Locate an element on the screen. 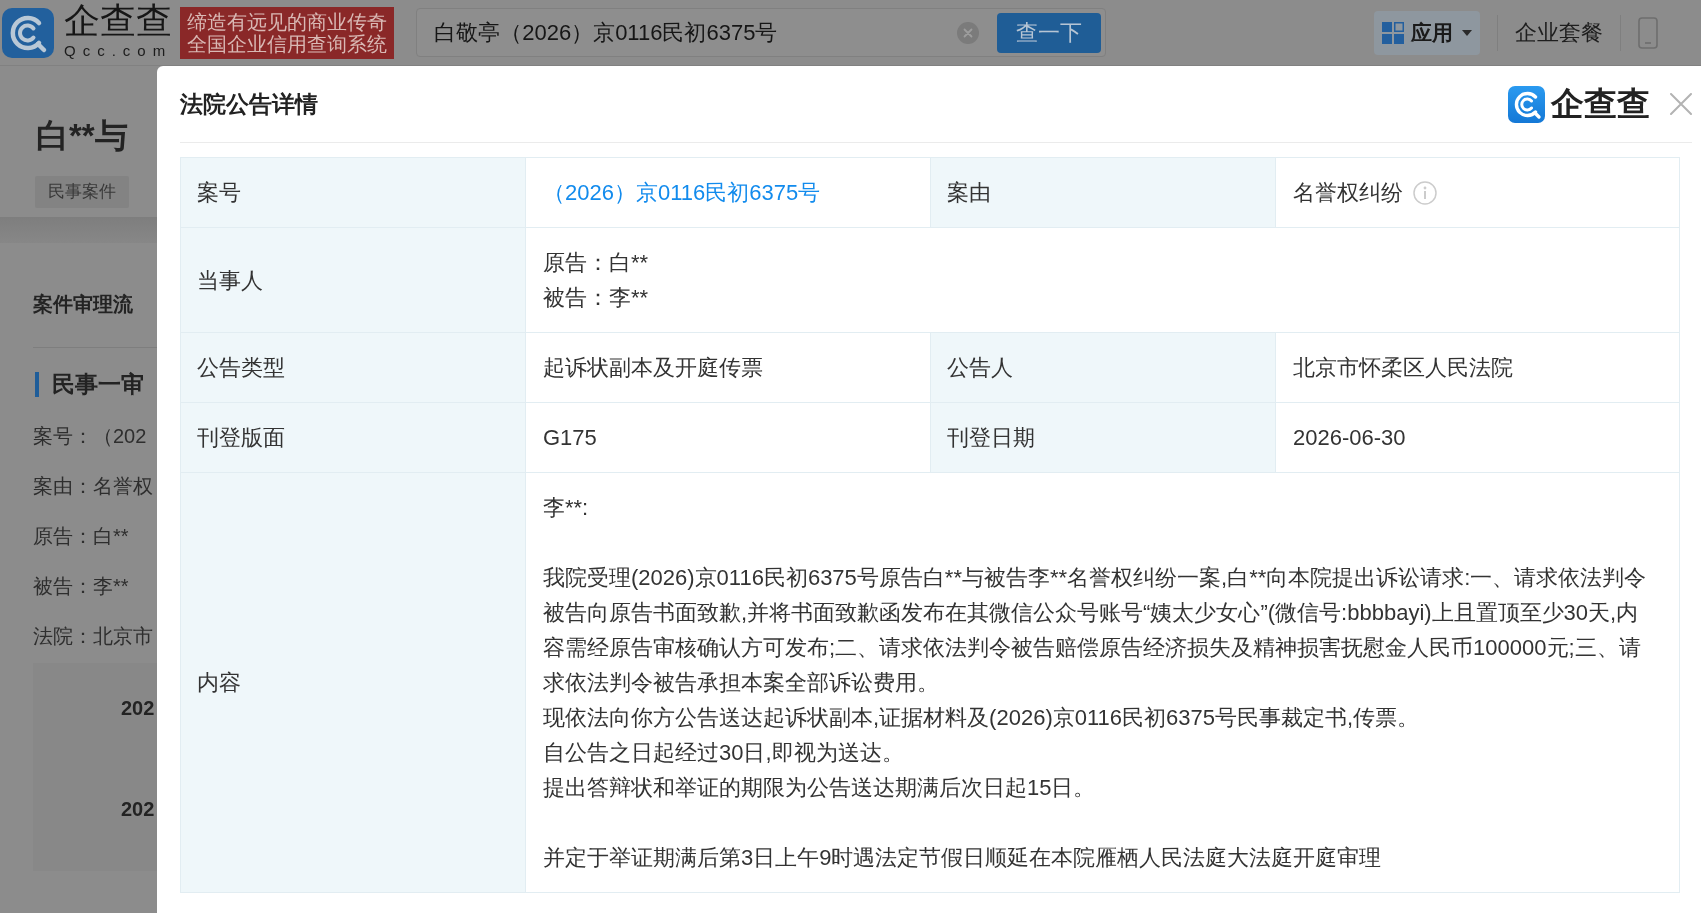 This screenshot has height=913, width=1701. phone-icon is located at coordinates (1648, 32).